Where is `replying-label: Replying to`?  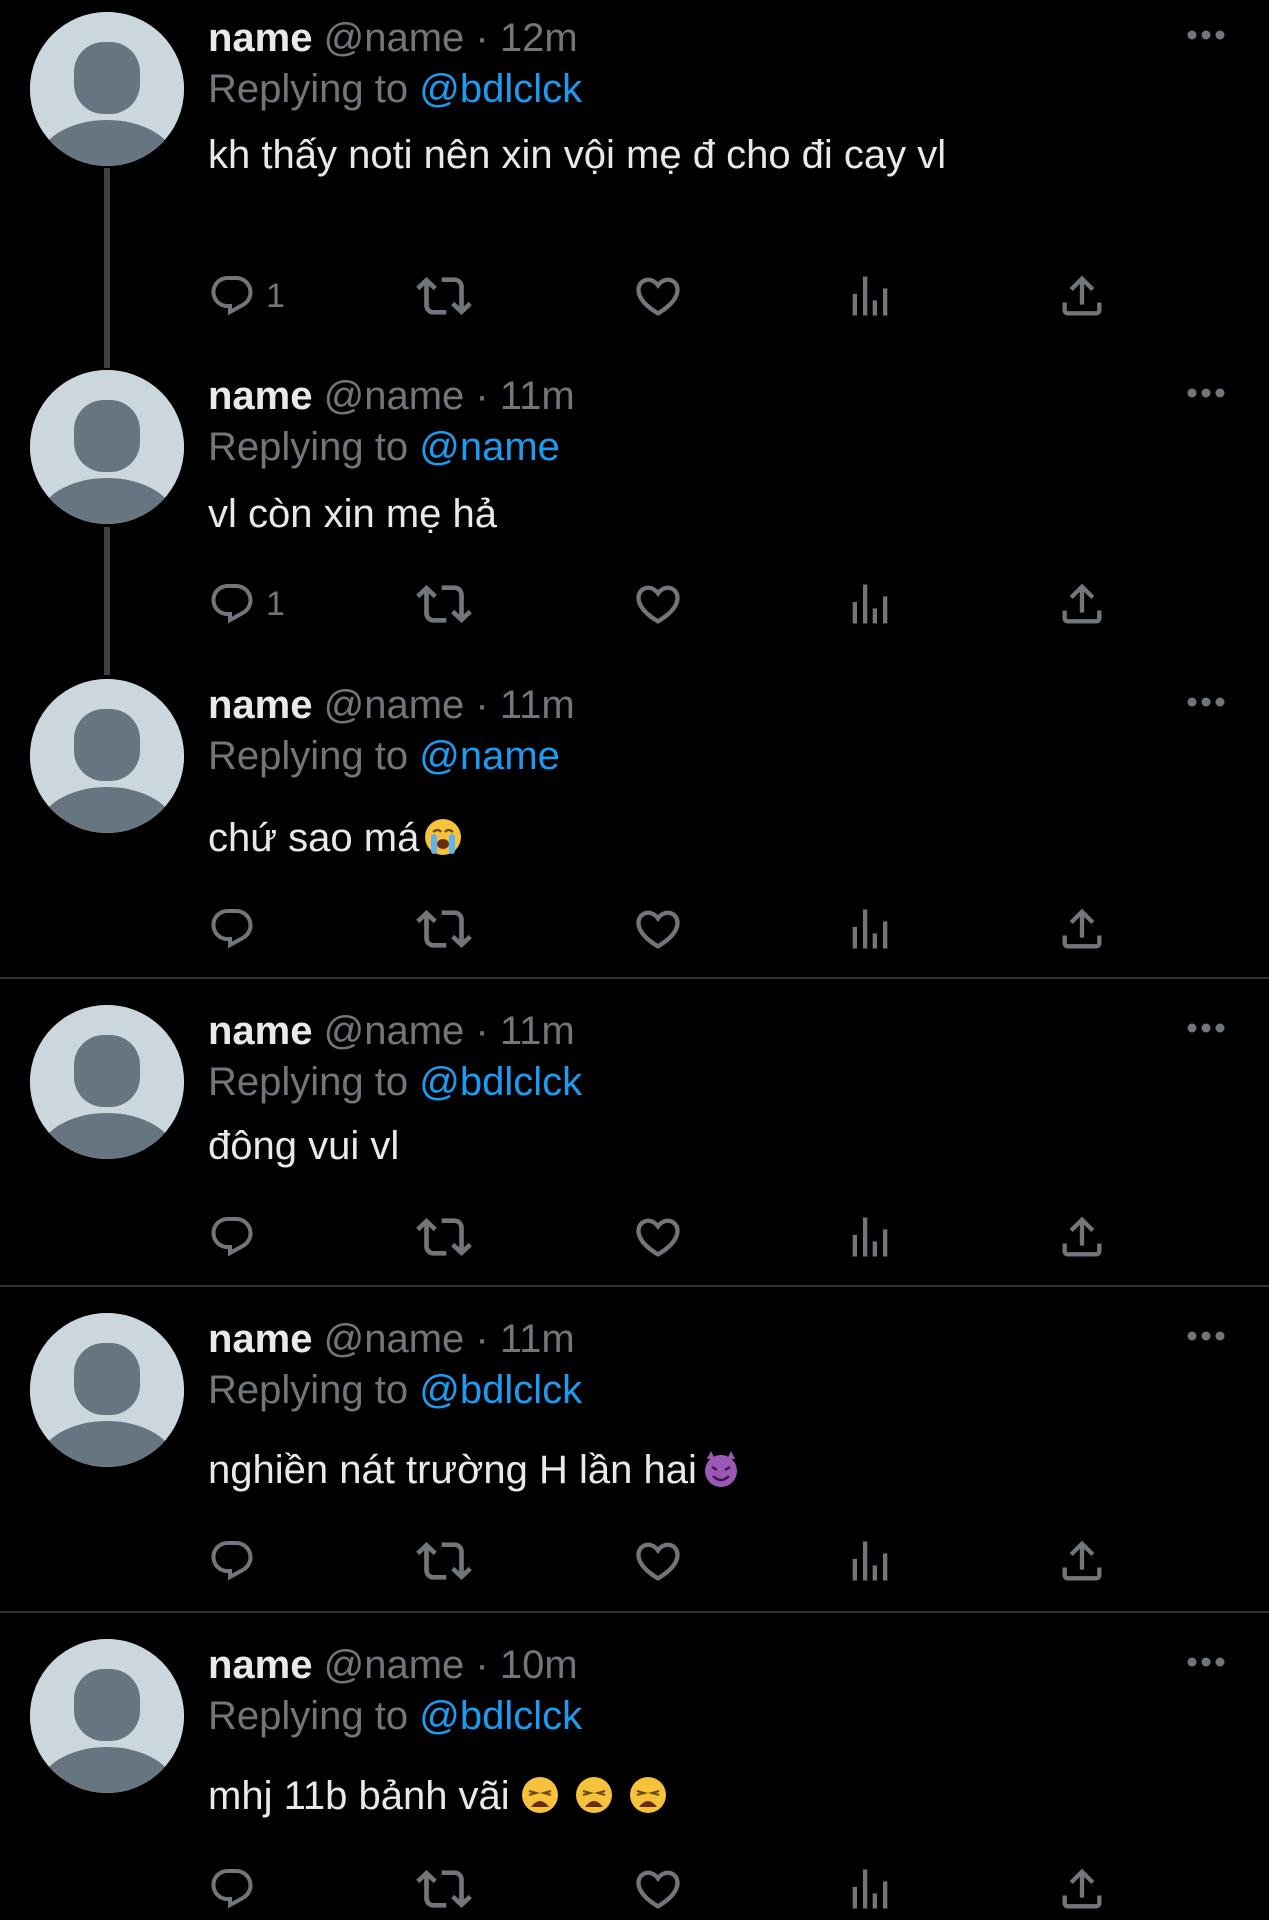
replying-label: Replying to is located at coordinates (308, 1716).